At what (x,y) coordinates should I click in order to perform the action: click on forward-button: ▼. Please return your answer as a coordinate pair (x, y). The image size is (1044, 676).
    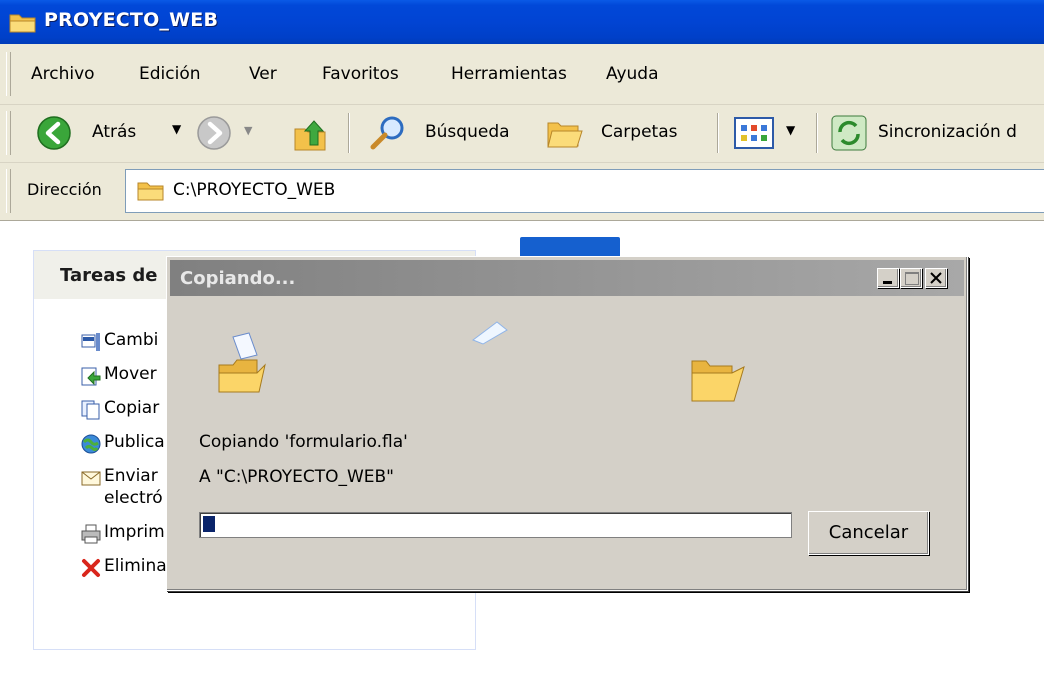
    Looking at the image, I should click on (234, 133).